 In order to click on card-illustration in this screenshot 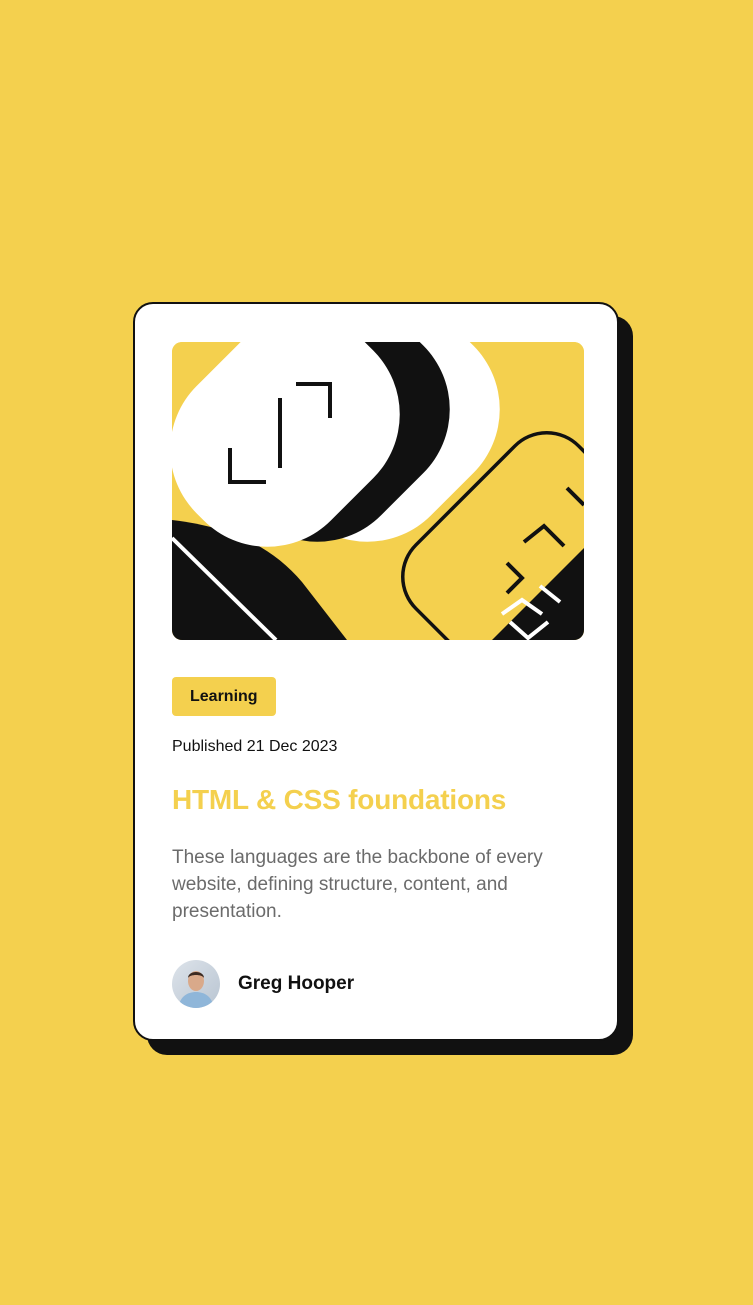, I will do `click(378, 491)`.